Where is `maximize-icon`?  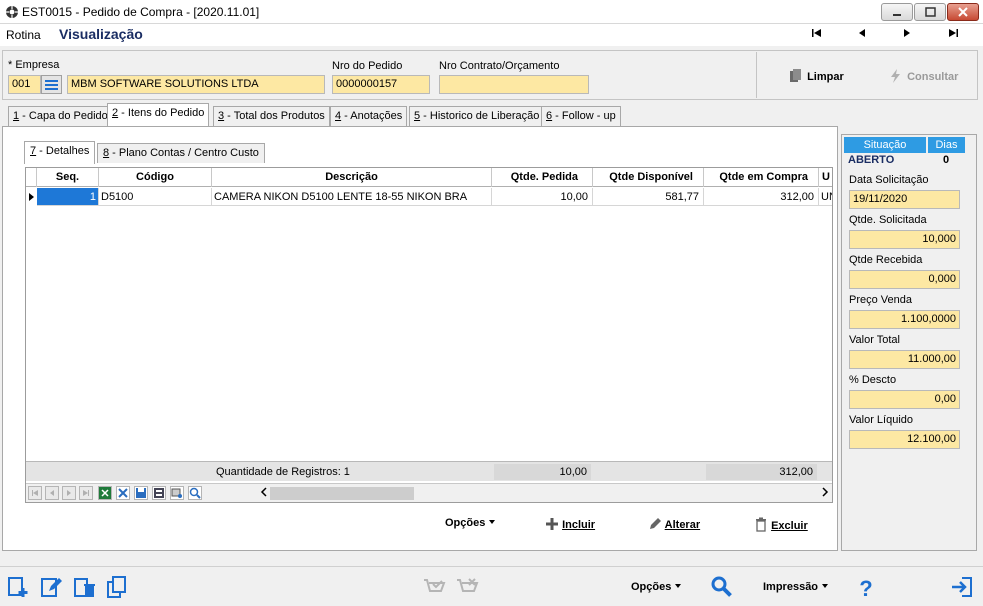
maximize-icon is located at coordinates (930, 12).